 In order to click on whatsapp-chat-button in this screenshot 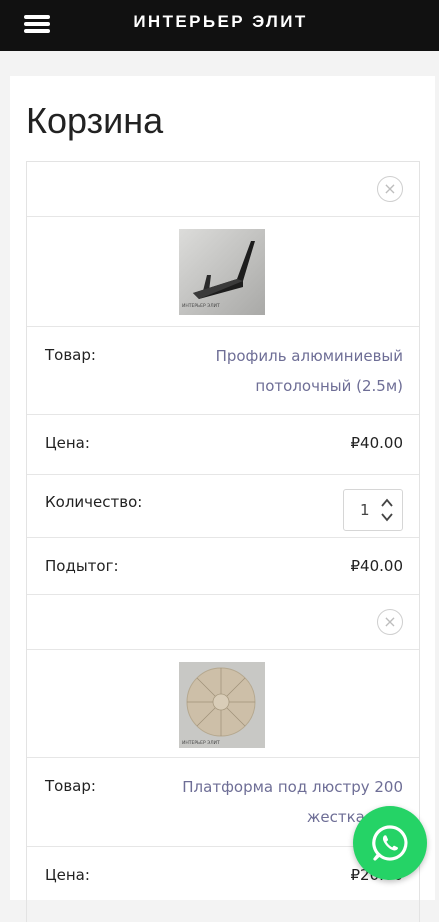, I will do `click(390, 843)`.